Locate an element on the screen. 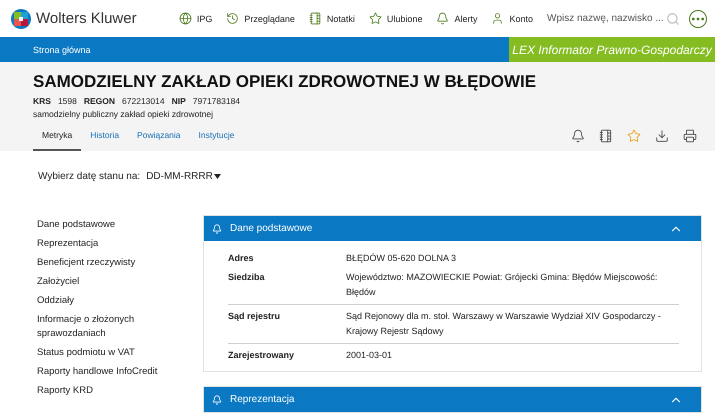 The image size is (715, 420). nav-link: Alerty is located at coordinates (457, 18).